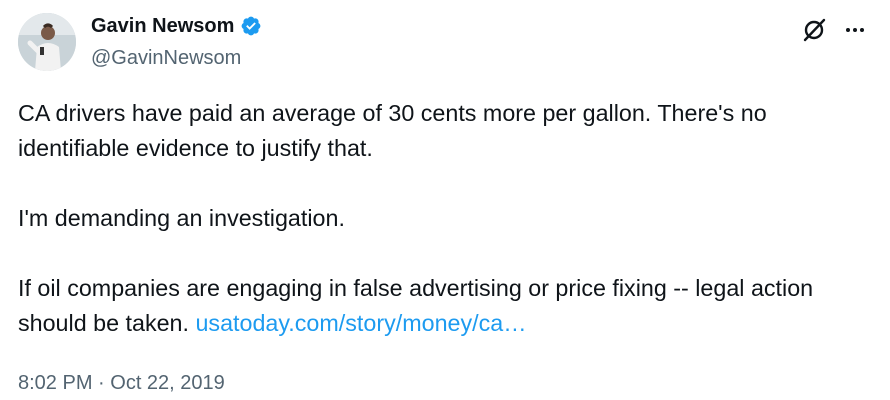  I want to click on author-handle: @GavinNewsom, so click(166, 58).